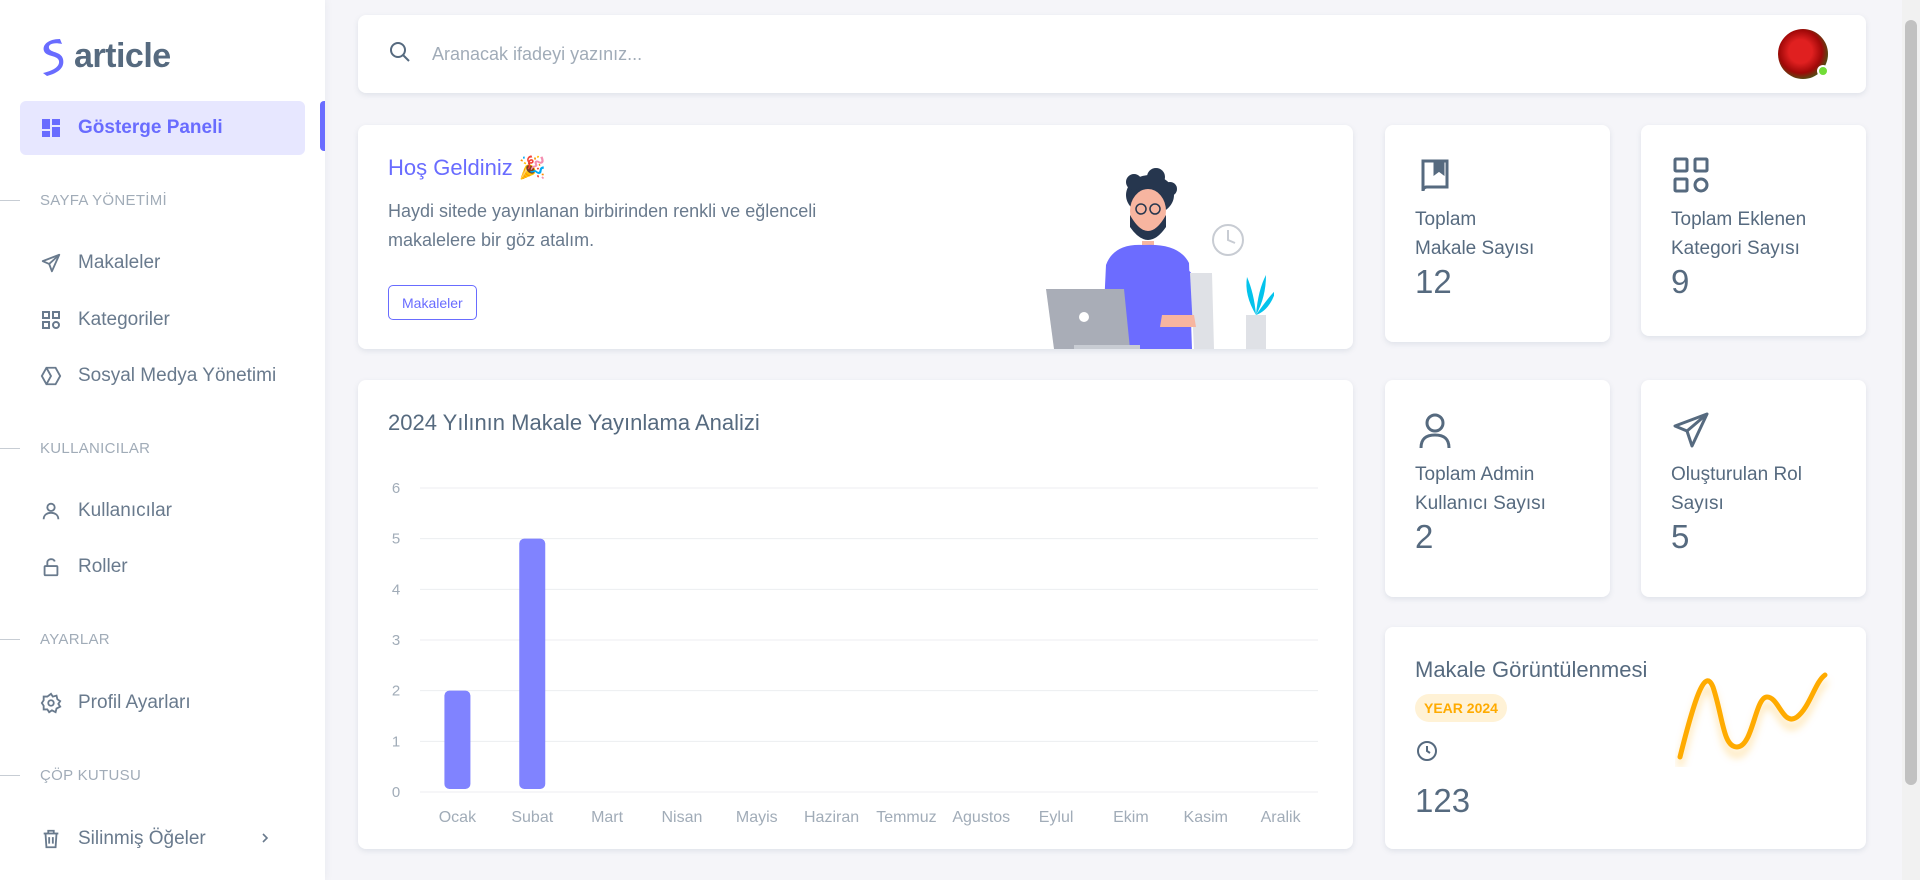 The image size is (1920, 880). I want to click on x-tick-label: Eylul, so click(1056, 817).